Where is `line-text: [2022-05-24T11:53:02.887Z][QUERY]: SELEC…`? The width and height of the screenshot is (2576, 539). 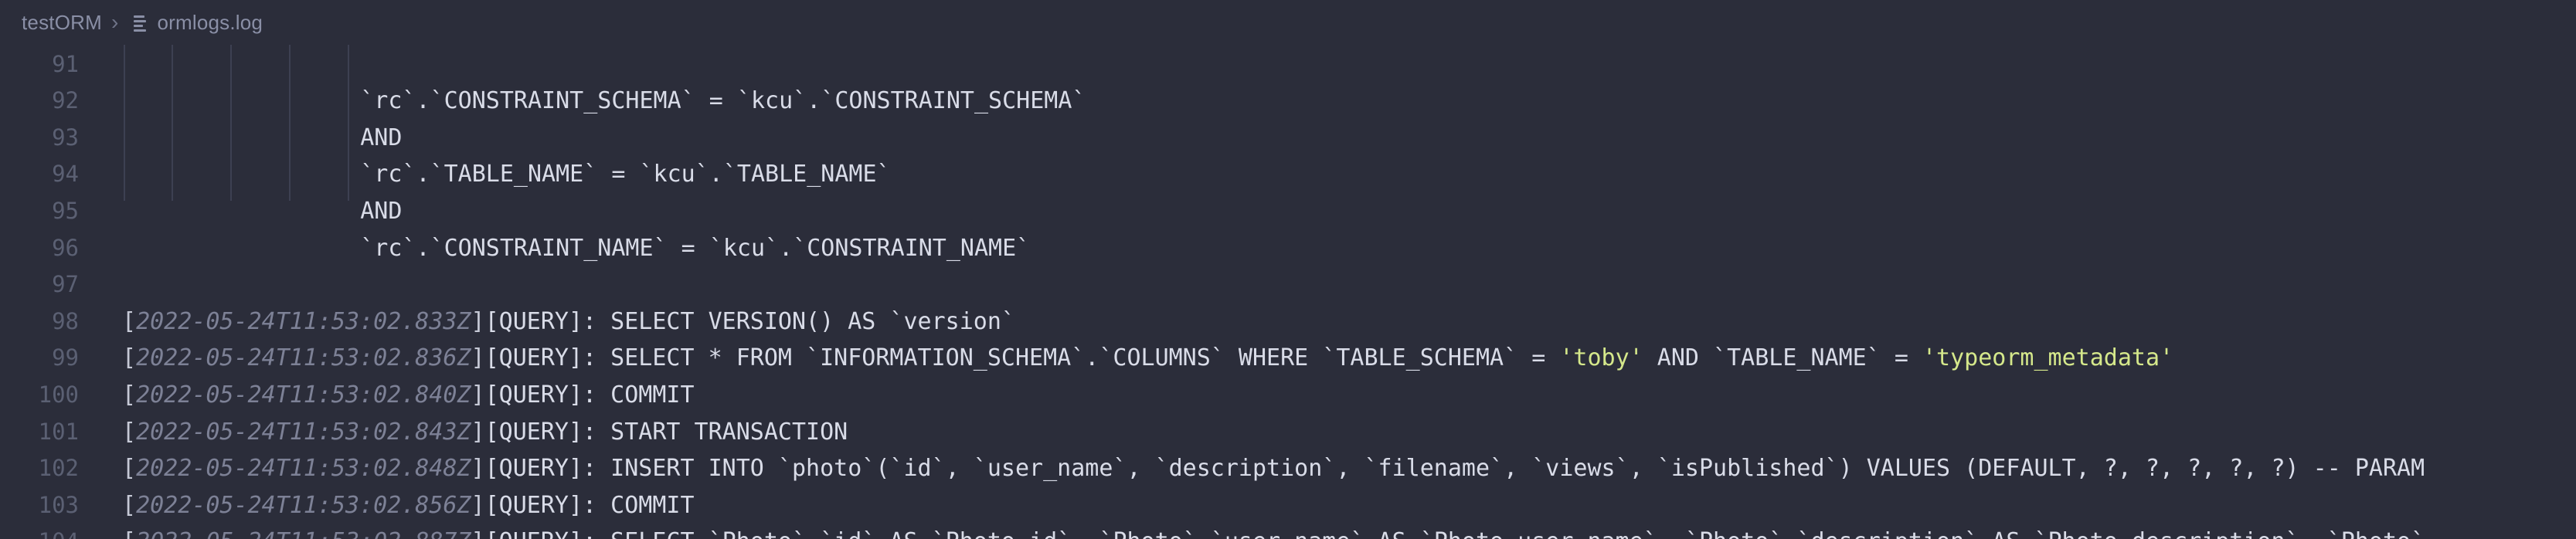
line-text: [2022-05-24T11:53:02.887Z][QUERY]: SELEC… is located at coordinates (1273, 531).